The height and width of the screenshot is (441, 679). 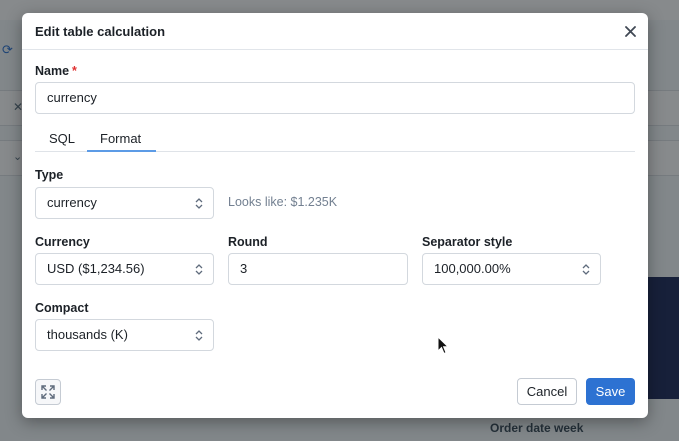 I want to click on compact-select: thousands (K), so click(x=124, y=335).